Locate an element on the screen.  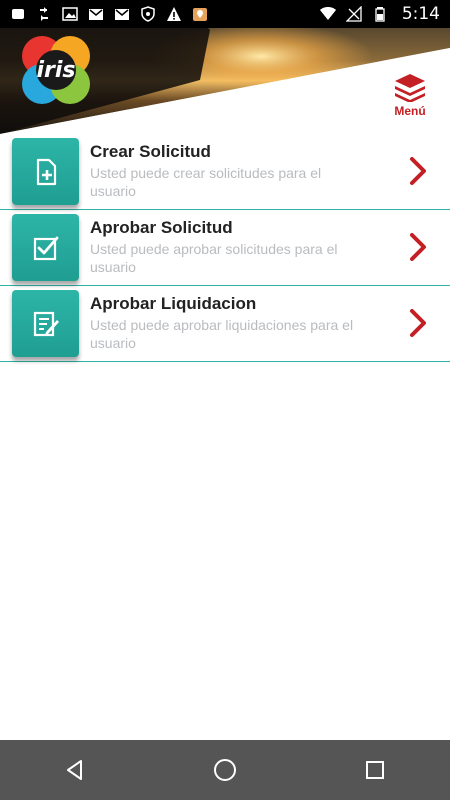
layers-icon is located at coordinates (410, 88).